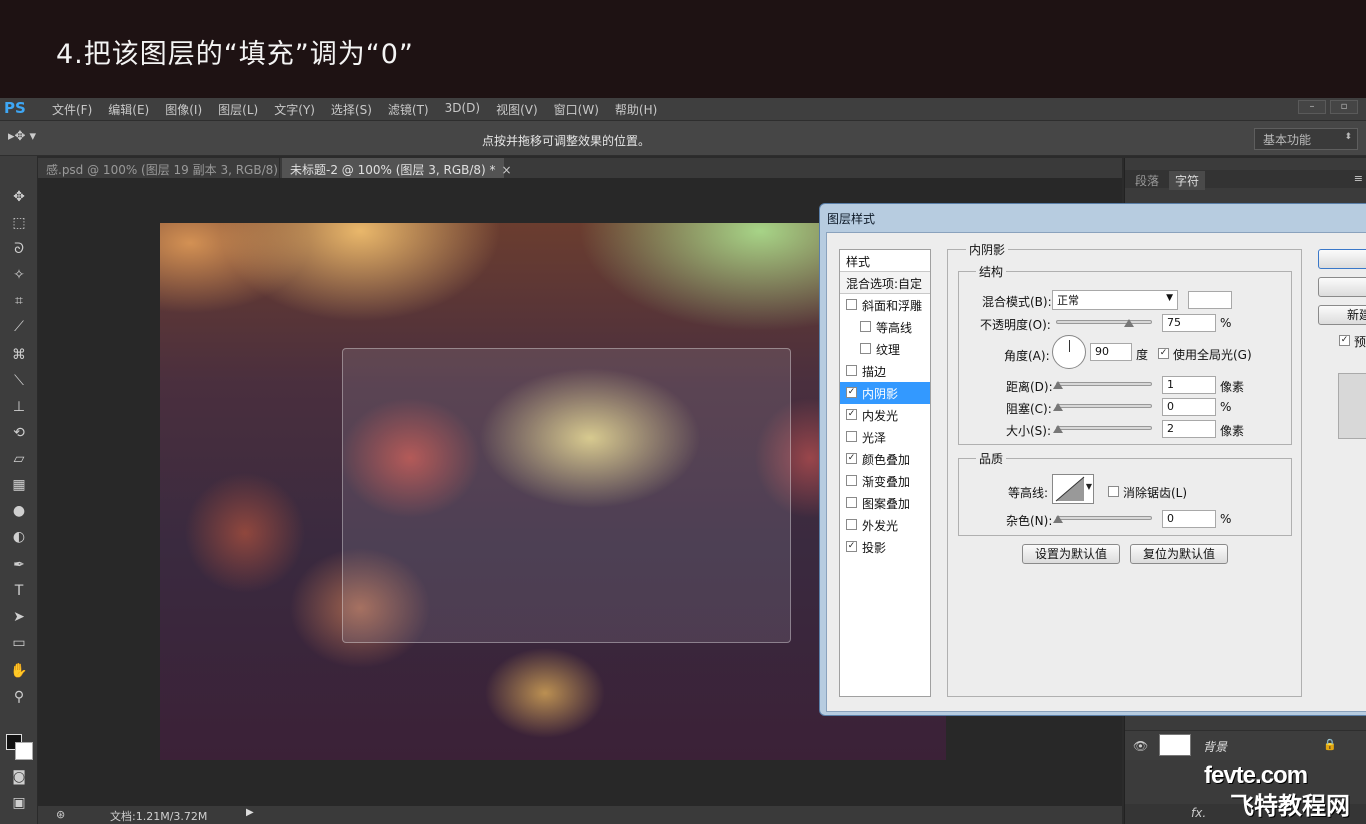  I want to click on menu-item: 选择(S), so click(351, 109).